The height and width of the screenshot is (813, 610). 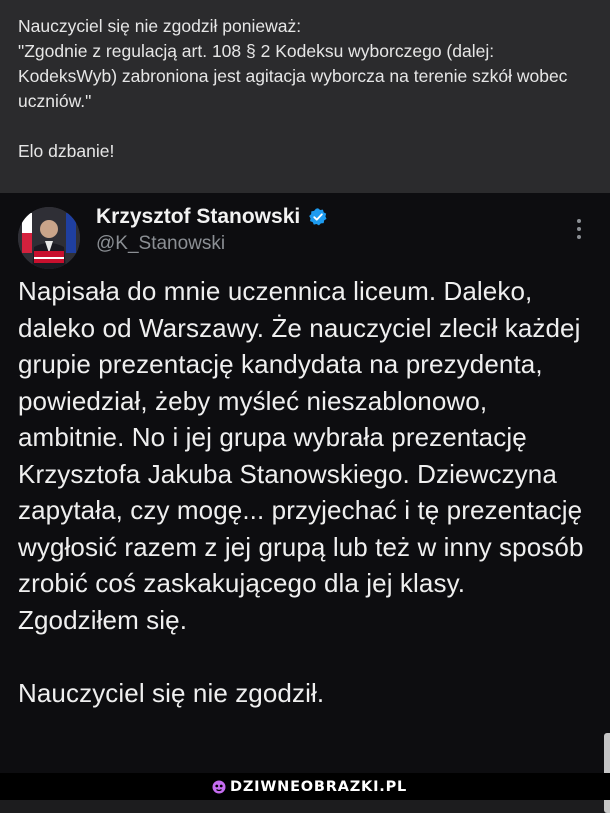 I want to click on author-name-text: Krzysztof Stanowski, so click(x=198, y=217).